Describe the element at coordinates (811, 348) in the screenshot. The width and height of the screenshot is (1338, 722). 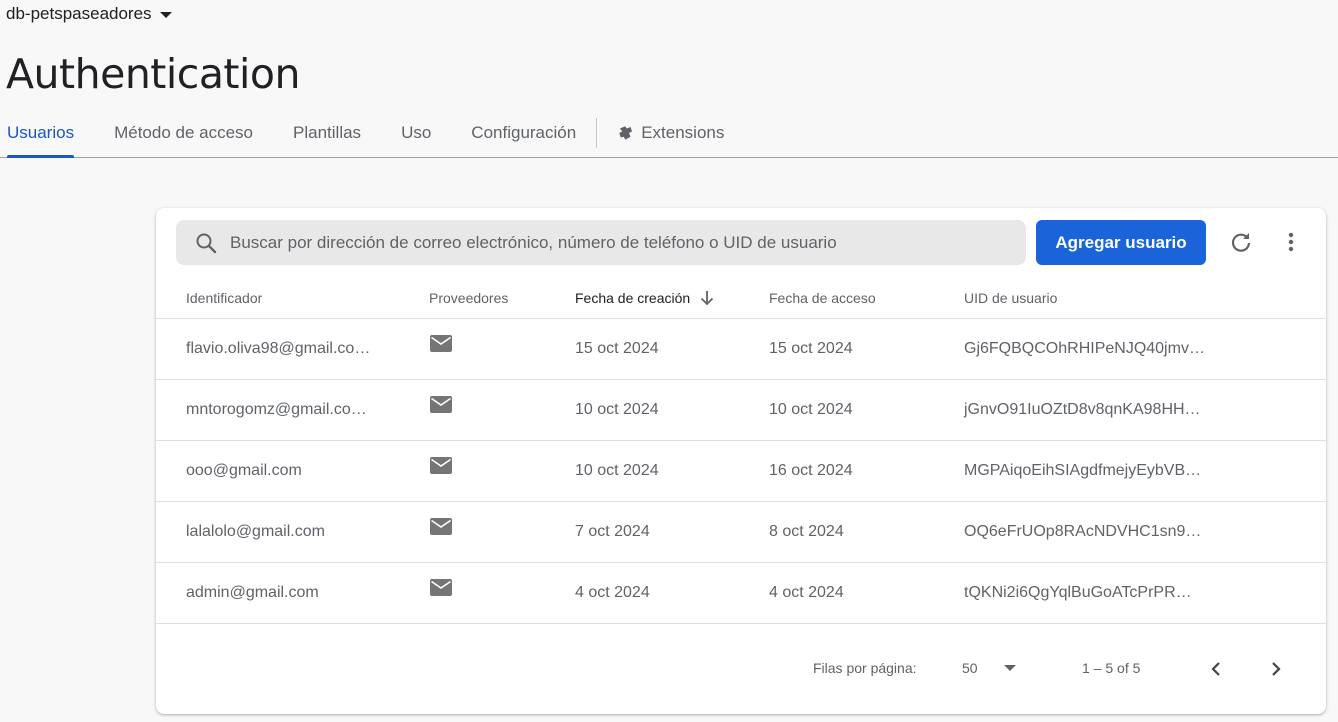
I see `cell-accessed: 15 oct 2024` at that location.